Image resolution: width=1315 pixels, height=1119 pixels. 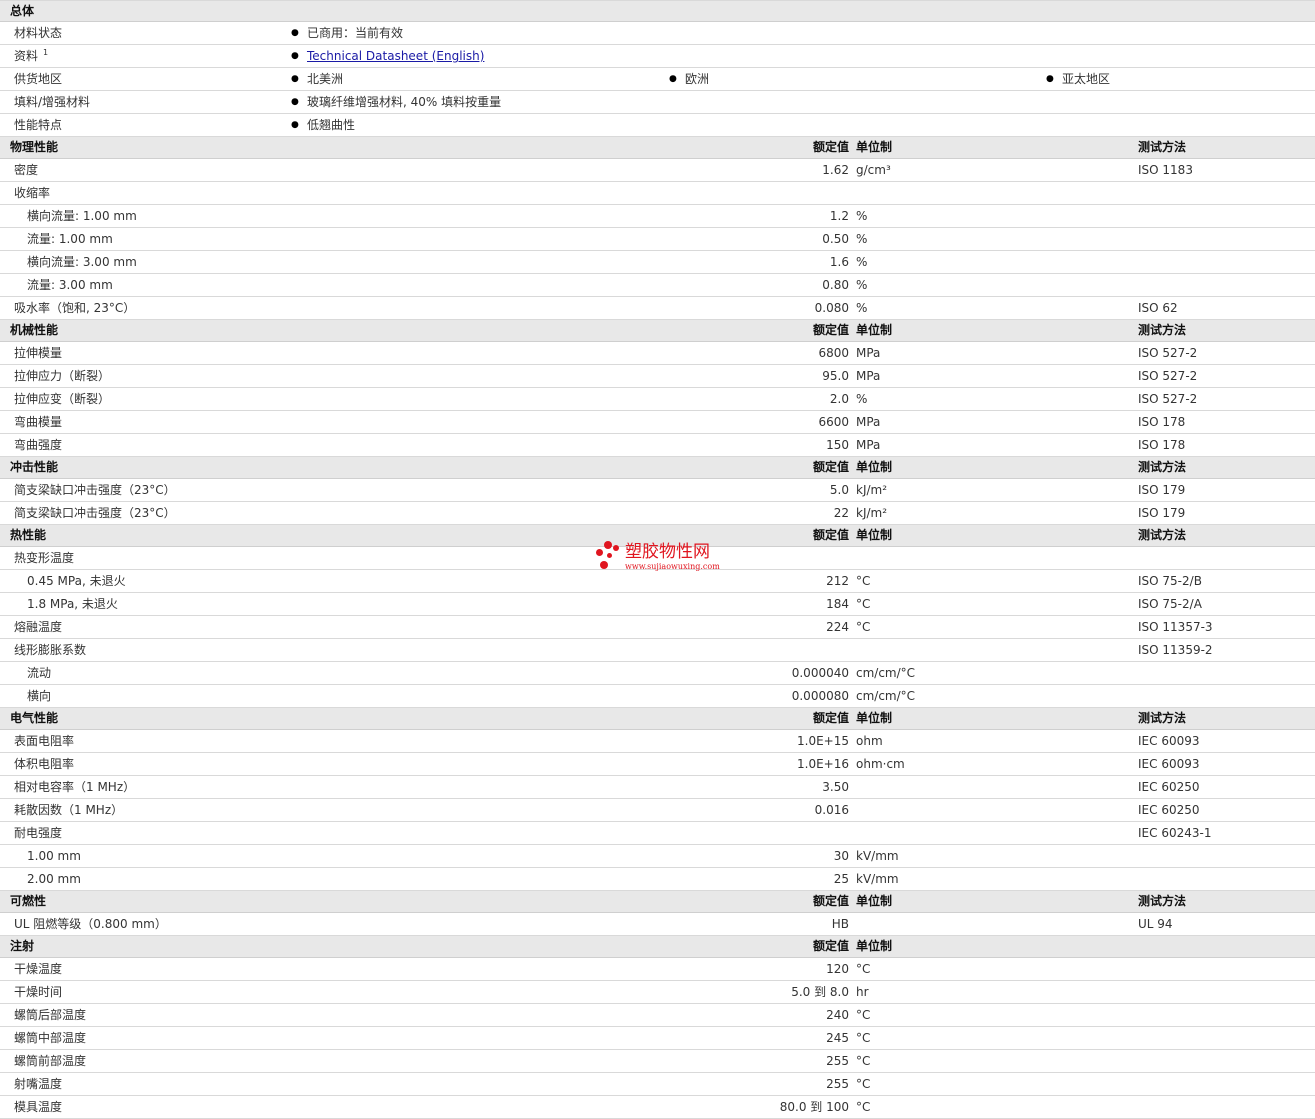 I want to click on section-header: 物理性能 额定值 单位制 测试方法, so click(x=657, y=148).